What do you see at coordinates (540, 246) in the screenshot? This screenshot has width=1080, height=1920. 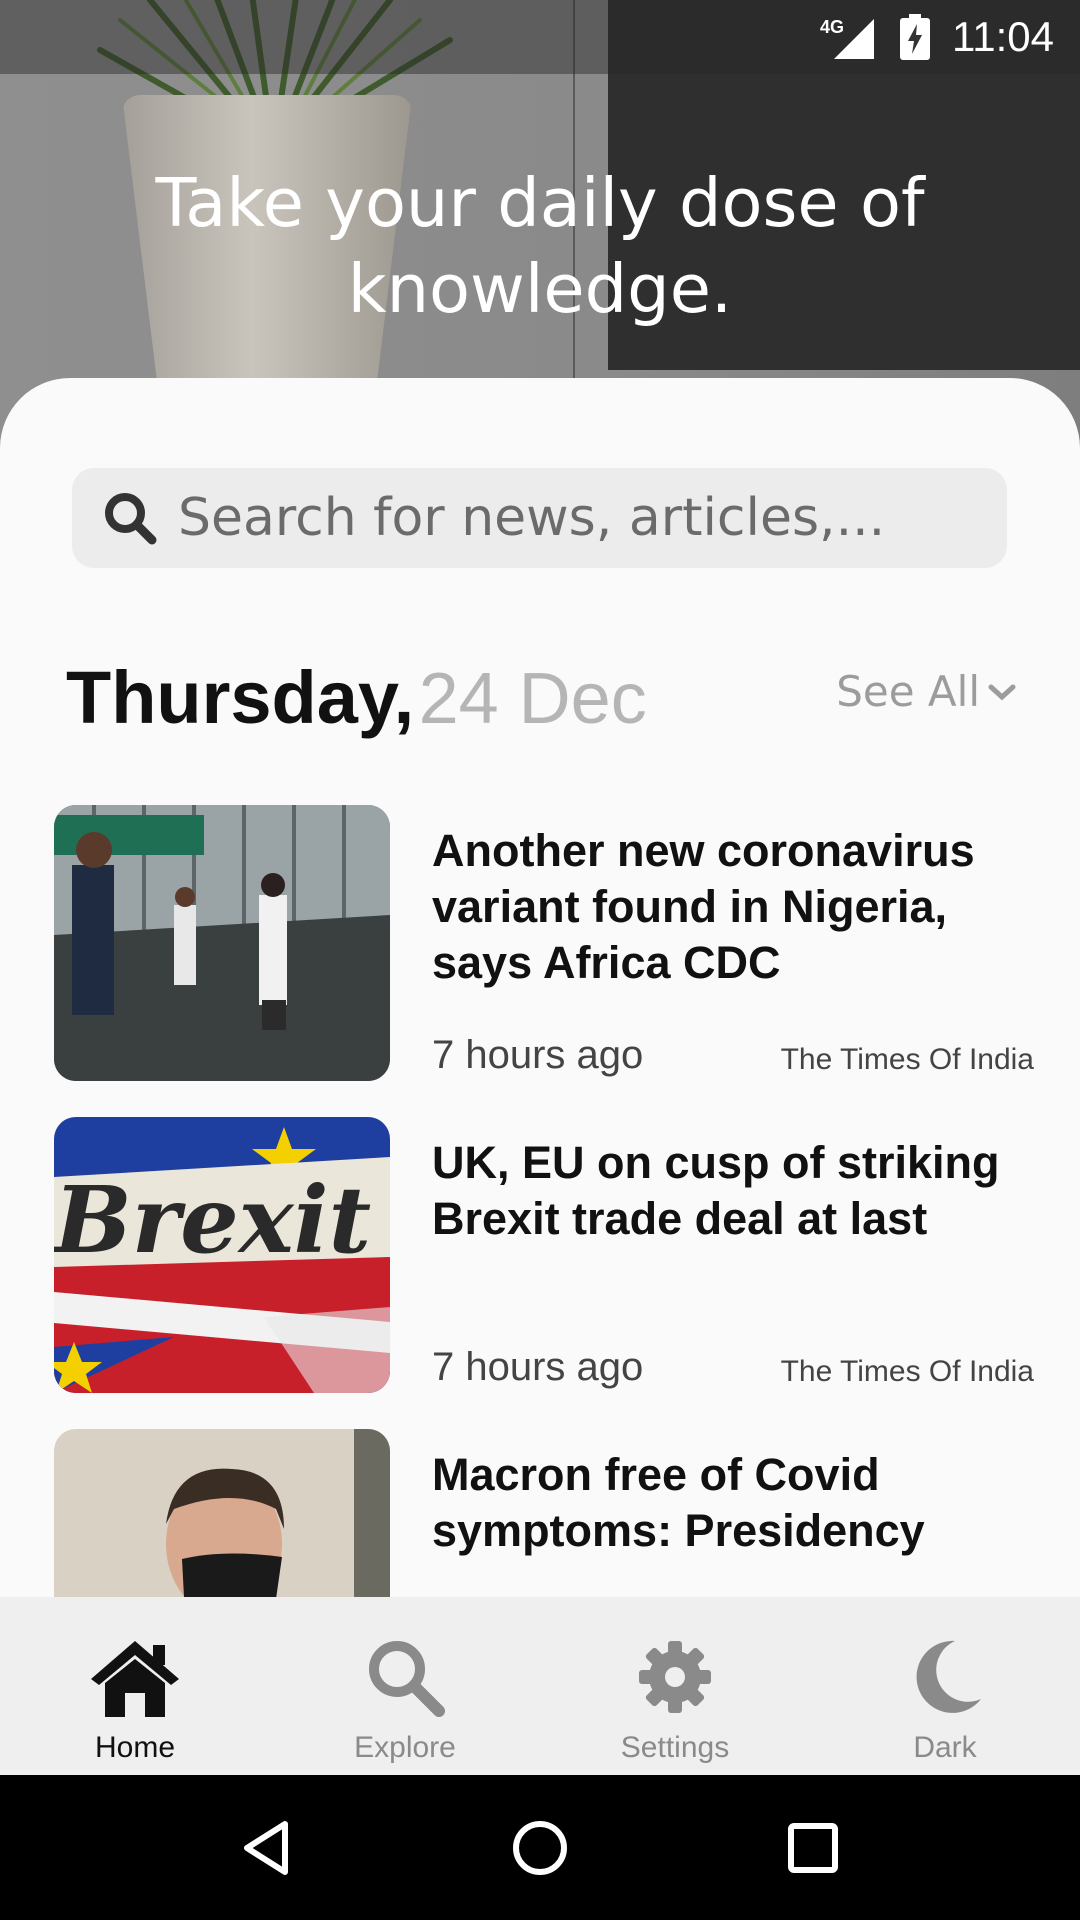 I see `hero-title: Take your daily dose of knowledge.` at bounding box center [540, 246].